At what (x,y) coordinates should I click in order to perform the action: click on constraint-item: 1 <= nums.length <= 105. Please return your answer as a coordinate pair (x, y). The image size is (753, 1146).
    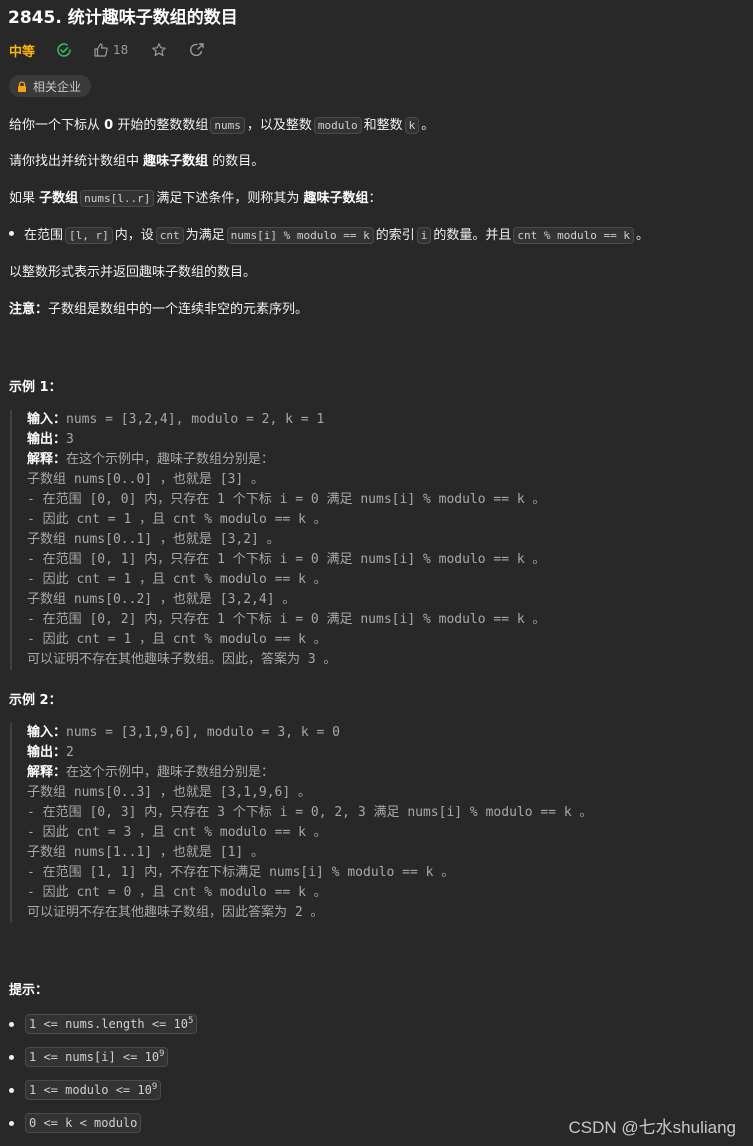
    Looking at the image, I should click on (103, 1024).